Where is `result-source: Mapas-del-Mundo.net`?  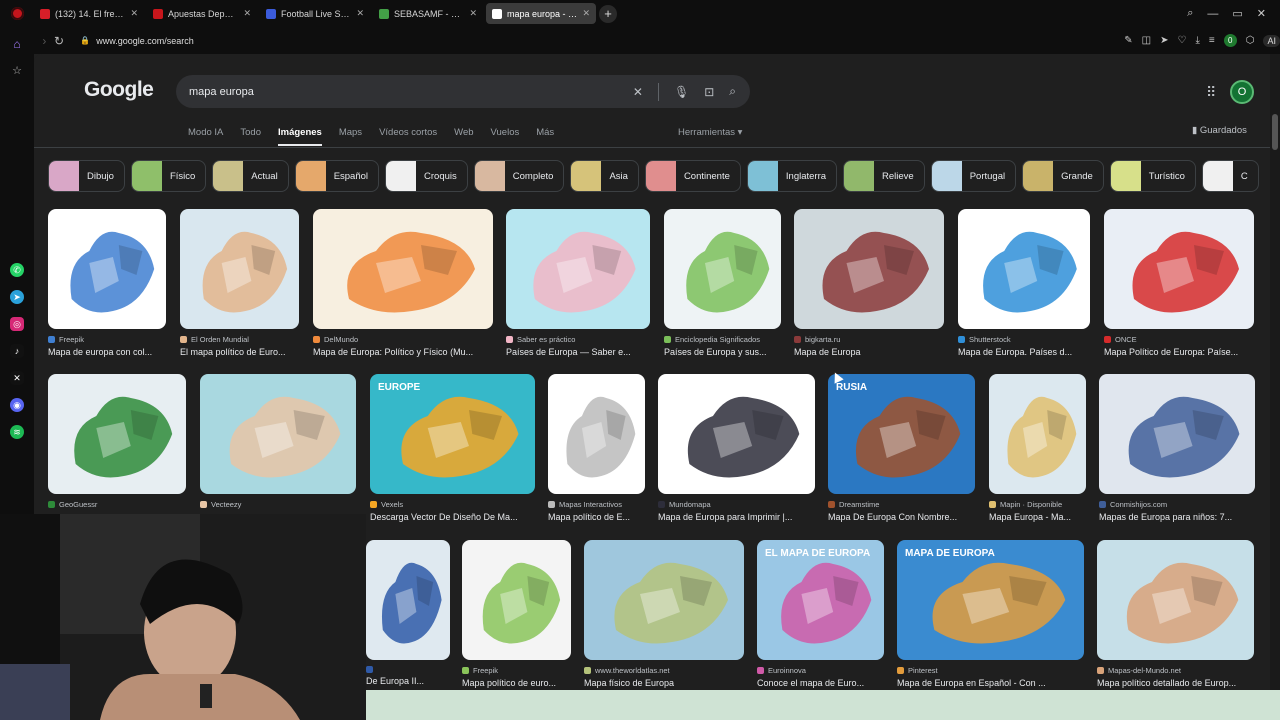
result-source: Mapas-del-Mundo.net is located at coordinates (1175, 670).